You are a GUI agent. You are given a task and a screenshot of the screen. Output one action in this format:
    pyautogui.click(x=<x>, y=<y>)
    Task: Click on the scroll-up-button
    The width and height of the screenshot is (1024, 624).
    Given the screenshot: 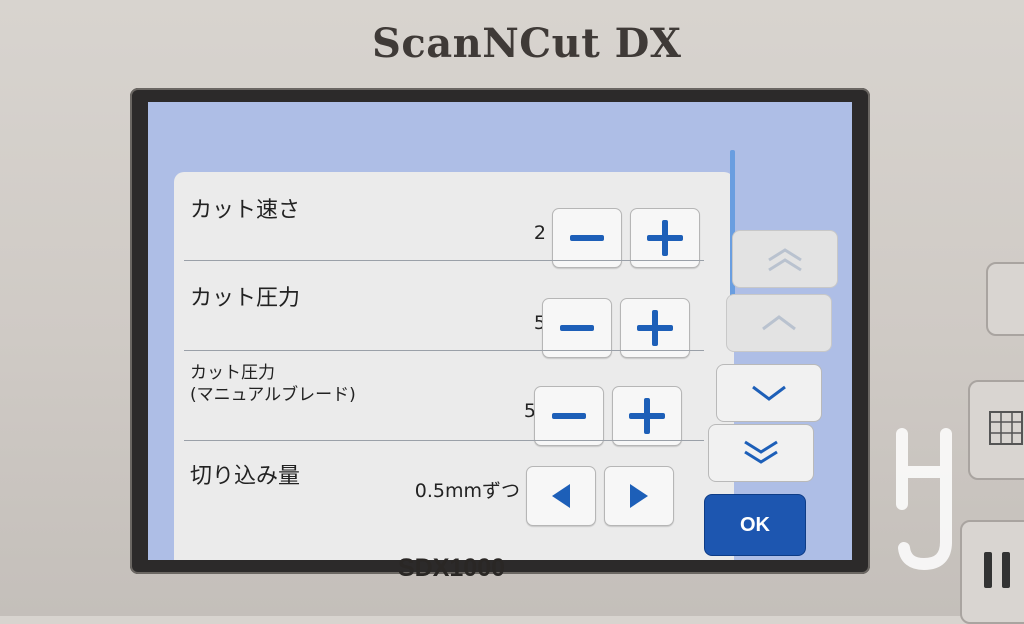 What is the action you would take?
    pyautogui.click(x=779, y=323)
    